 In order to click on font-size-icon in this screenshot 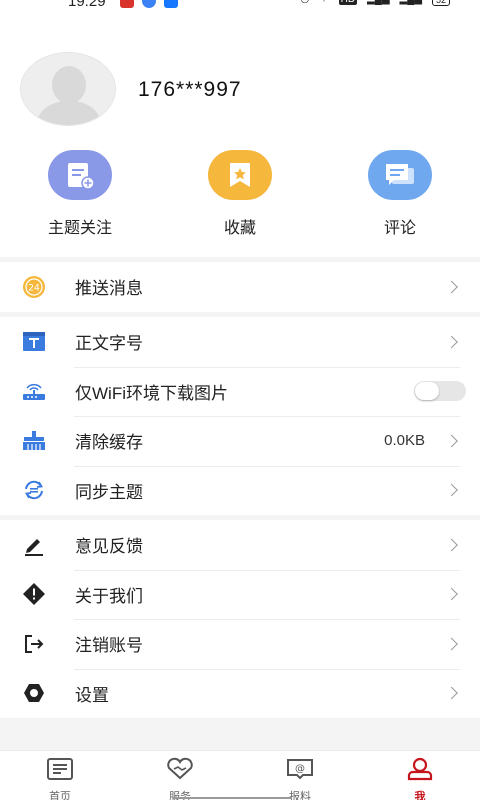, I will do `click(34, 342)`.